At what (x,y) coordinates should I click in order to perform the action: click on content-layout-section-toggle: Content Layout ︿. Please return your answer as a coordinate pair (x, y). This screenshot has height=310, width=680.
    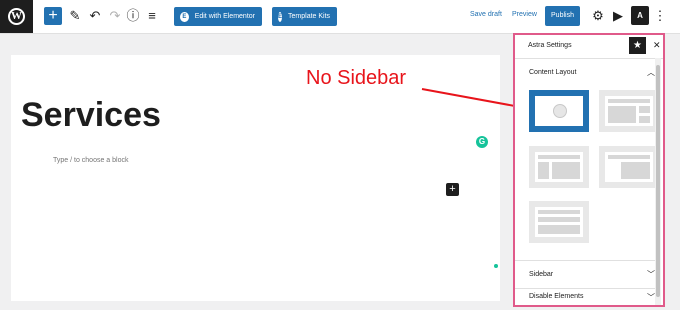
    Looking at the image, I should click on (585, 73).